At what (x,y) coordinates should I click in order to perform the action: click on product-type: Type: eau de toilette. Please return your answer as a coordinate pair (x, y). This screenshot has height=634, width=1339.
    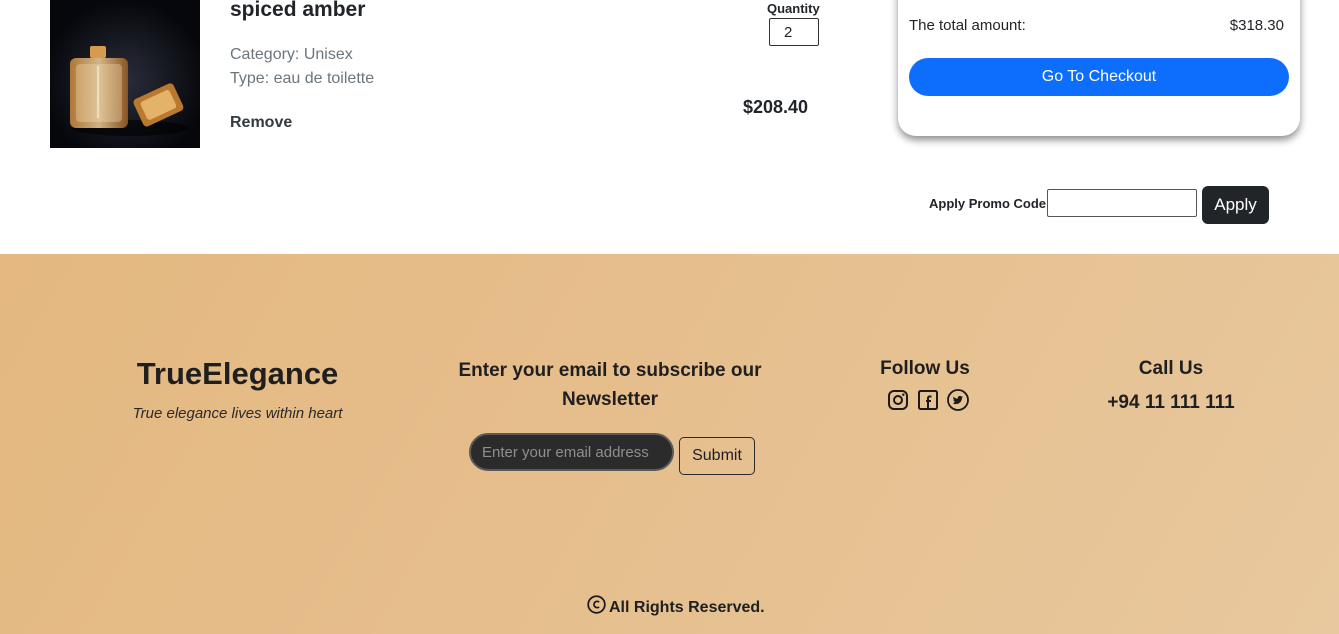
    Looking at the image, I should click on (302, 78).